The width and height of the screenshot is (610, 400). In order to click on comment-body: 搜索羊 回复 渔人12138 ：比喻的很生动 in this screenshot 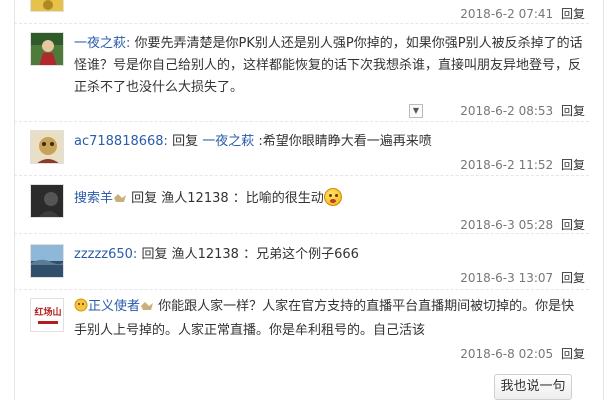, I will do `click(330, 200)`.